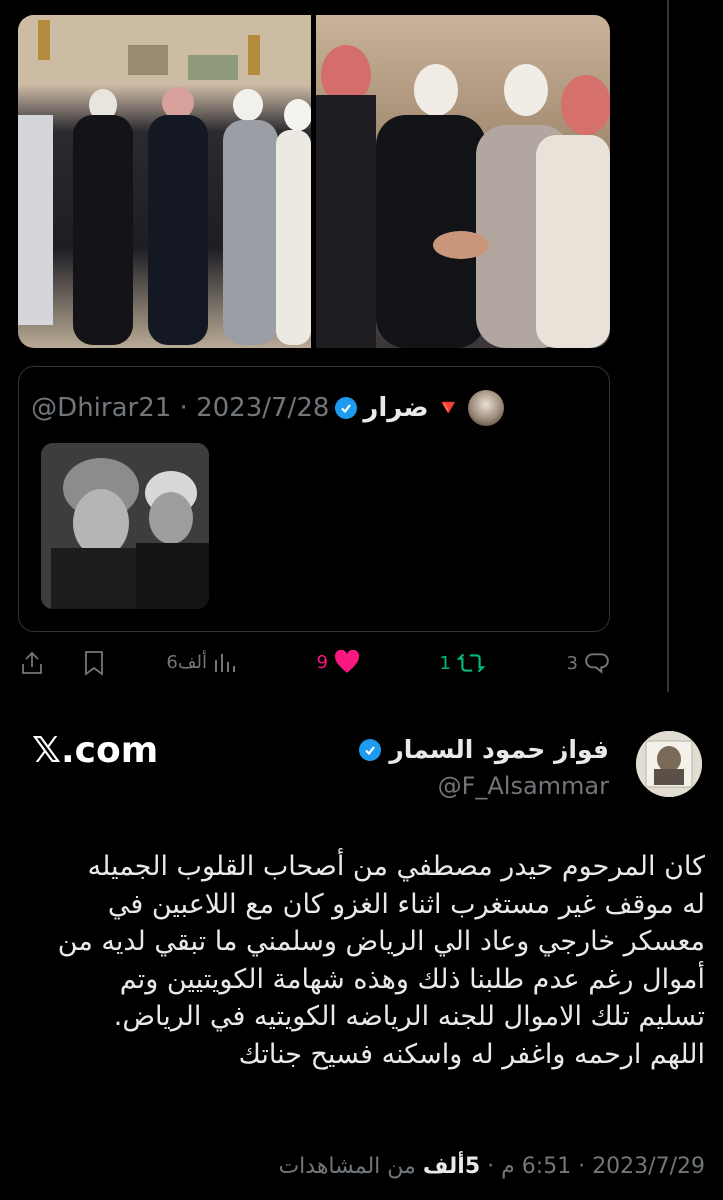 Image resolution: width=723 pixels, height=1200 pixels. I want to click on author-avatar, so click(669, 764).